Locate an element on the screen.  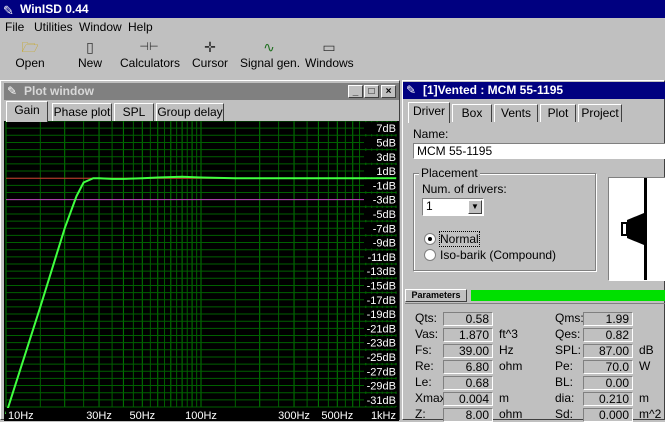
param-unit: ohm is located at coordinates (511, 366).